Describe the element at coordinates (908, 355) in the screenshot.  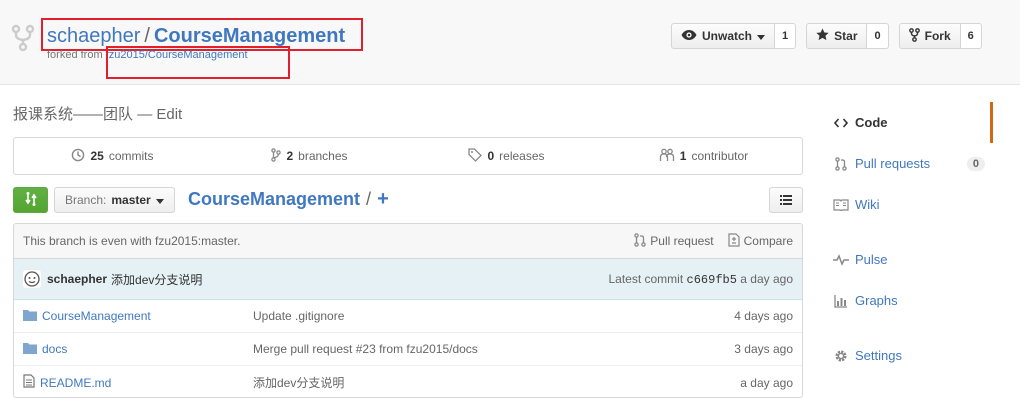
I see `nav-item-settings: Settings` at that location.